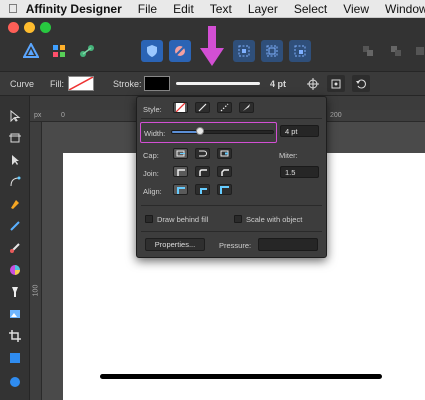  I want to click on more-toolbar-button, so click(418, 51).